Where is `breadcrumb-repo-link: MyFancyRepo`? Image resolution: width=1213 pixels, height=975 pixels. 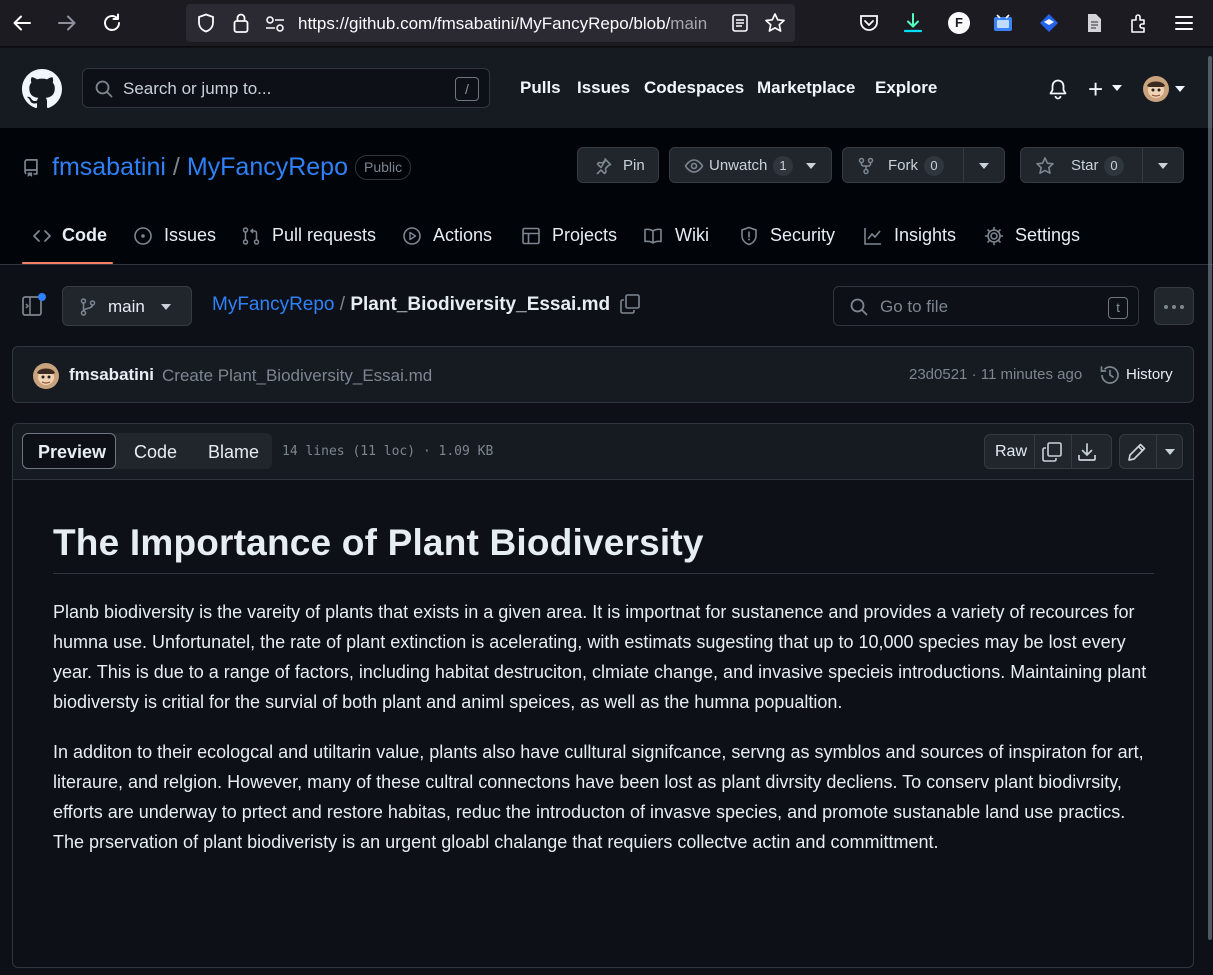 breadcrumb-repo-link: MyFancyRepo is located at coordinates (273, 304).